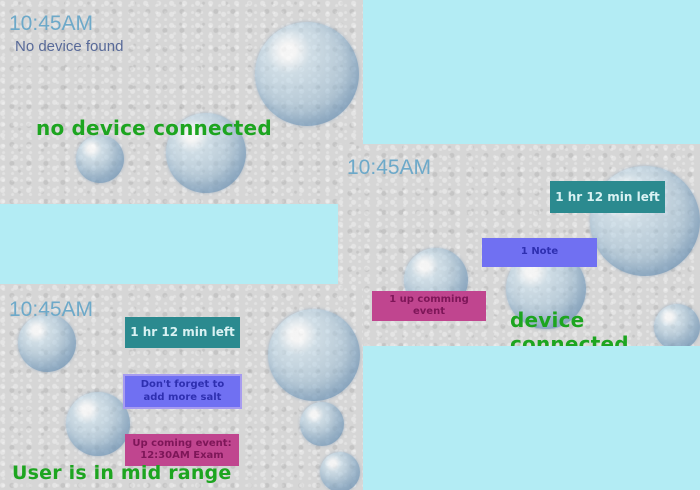 The height and width of the screenshot is (490, 700). Describe the element at coordinates (569, 327) in the screenshot. I see `scenario-caption: device connected` at that location.